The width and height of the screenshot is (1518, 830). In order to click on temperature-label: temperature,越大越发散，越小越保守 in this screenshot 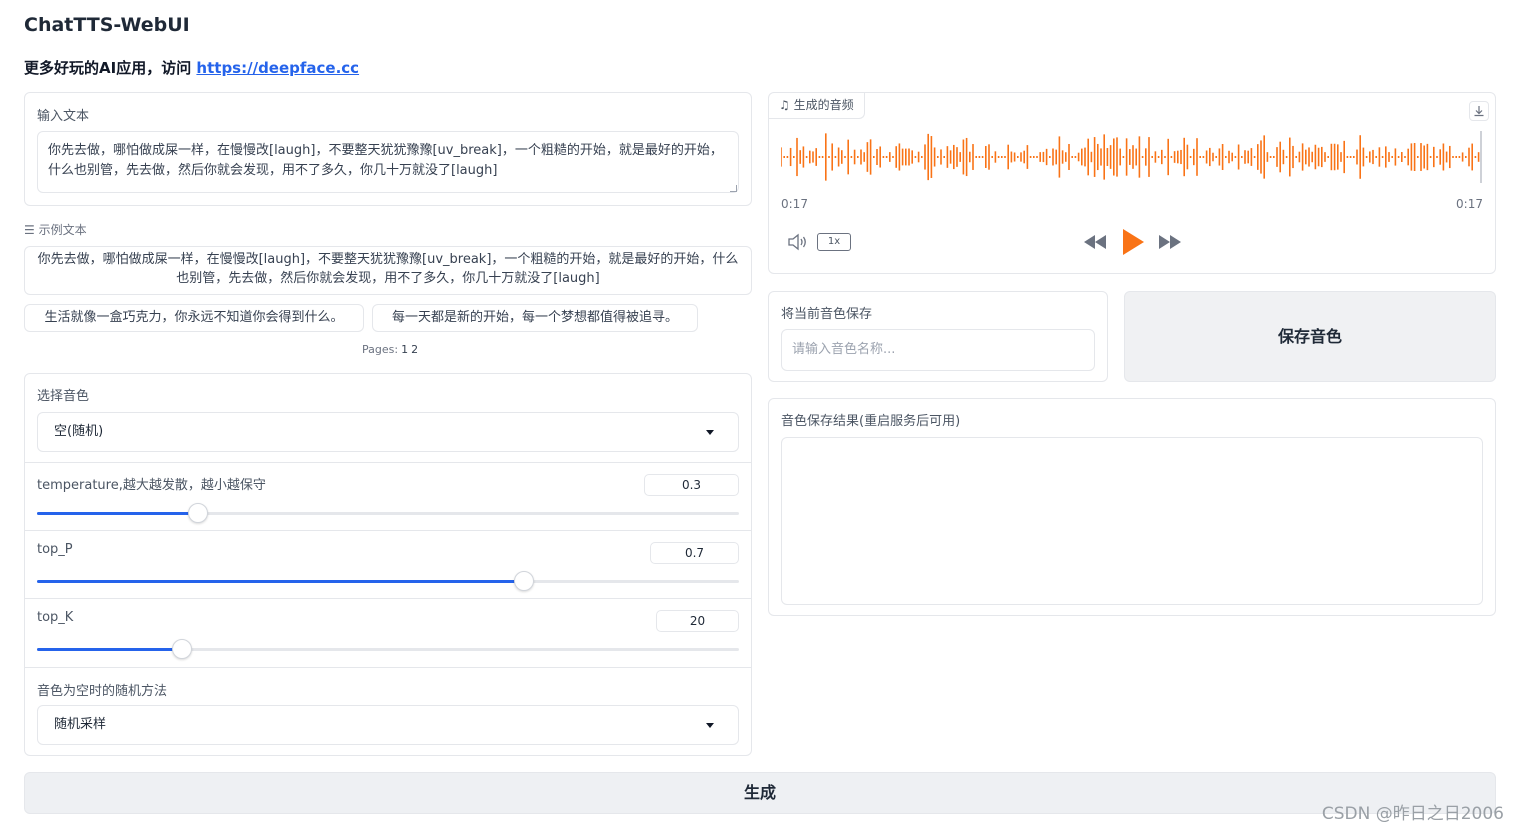, I will do `click(151, 485)`.